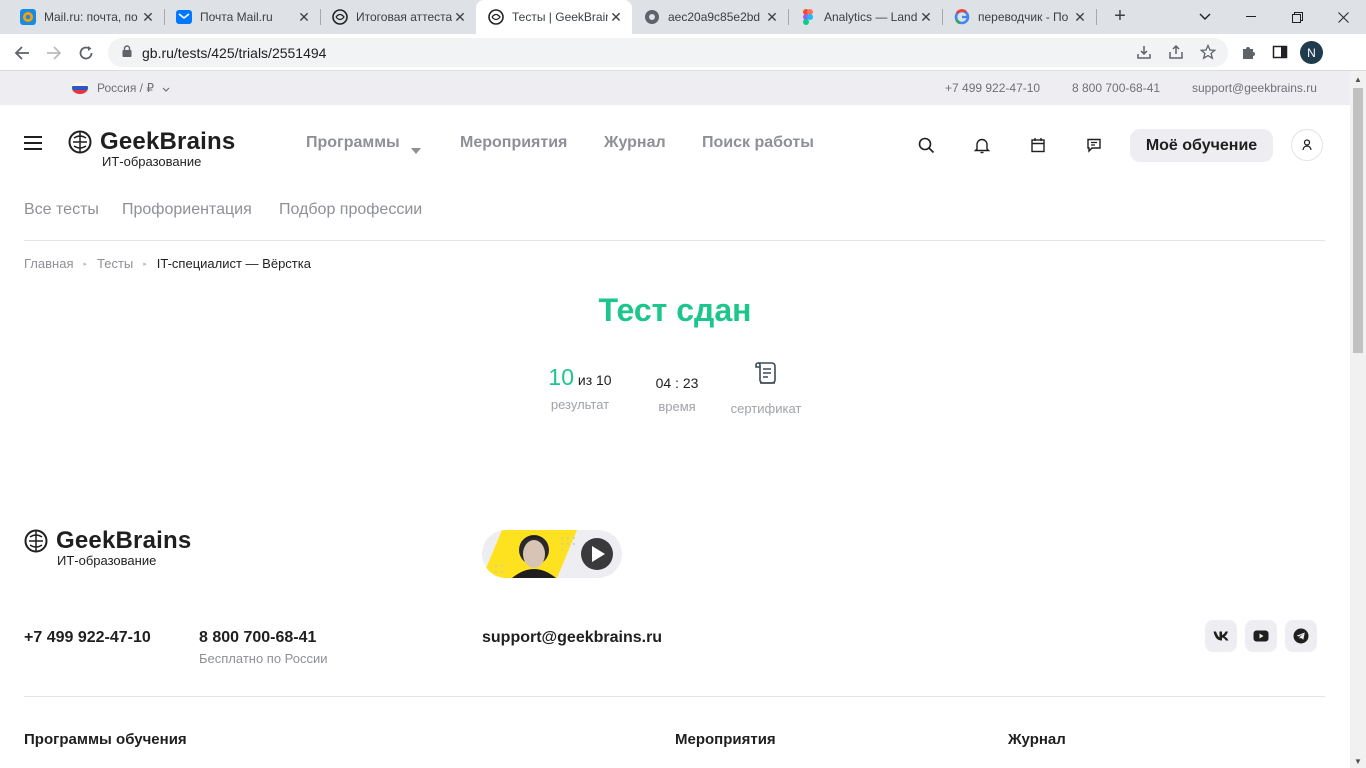 The image size is (1366, 768). Describe the element at coordinates (1254, 88) in the screenshot. I see `topbar-email: support@geekbrains.ru` at that location.